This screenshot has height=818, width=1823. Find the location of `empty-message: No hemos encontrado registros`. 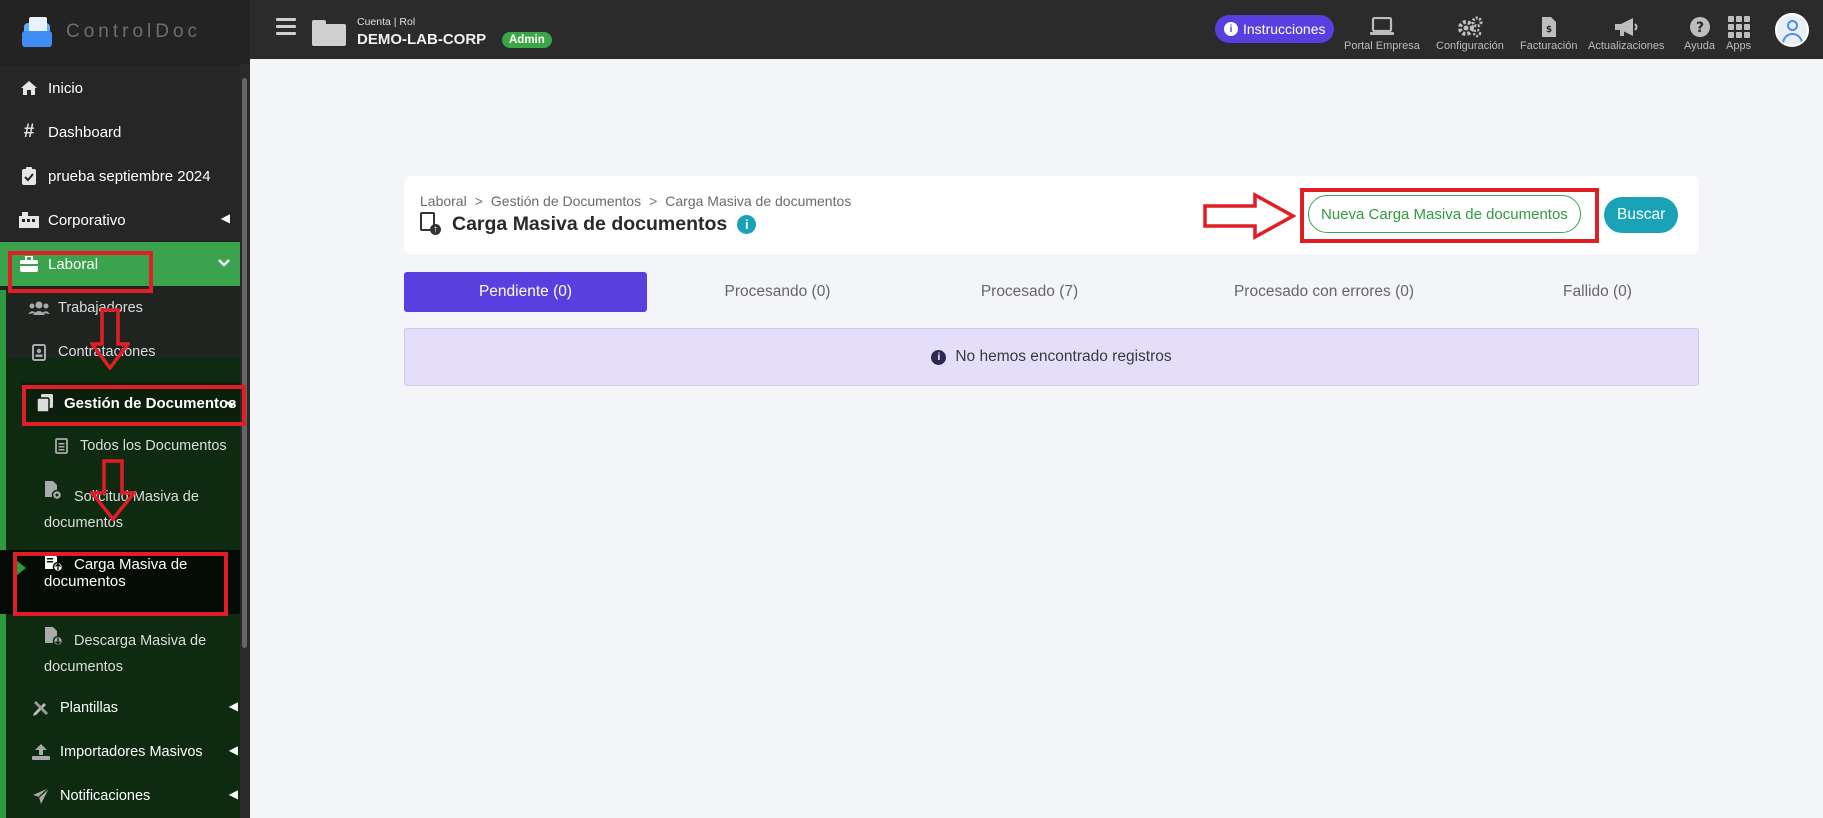

empty-message: No hemos encontrado registros is located at coordinates (1063, 356).